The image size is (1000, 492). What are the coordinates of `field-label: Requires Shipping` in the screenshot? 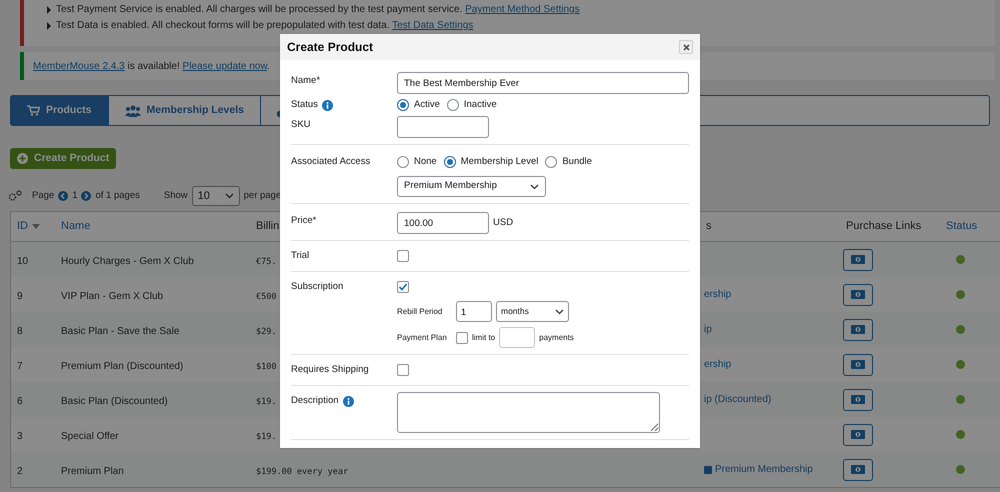 It's located at (330, 369).